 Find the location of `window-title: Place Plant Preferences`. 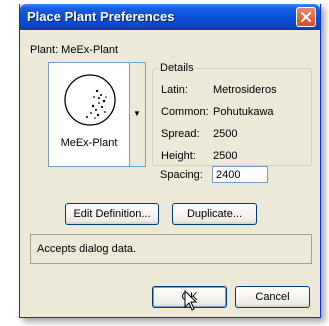

window-title: Place Plant Preferences is located at coordinates (101, 16).